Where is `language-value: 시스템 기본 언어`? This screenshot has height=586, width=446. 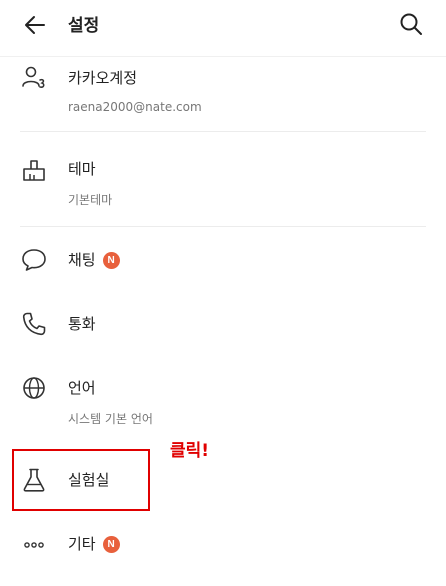
language-value: 시스템 기본 언어 is located at coordinates (110, 419).